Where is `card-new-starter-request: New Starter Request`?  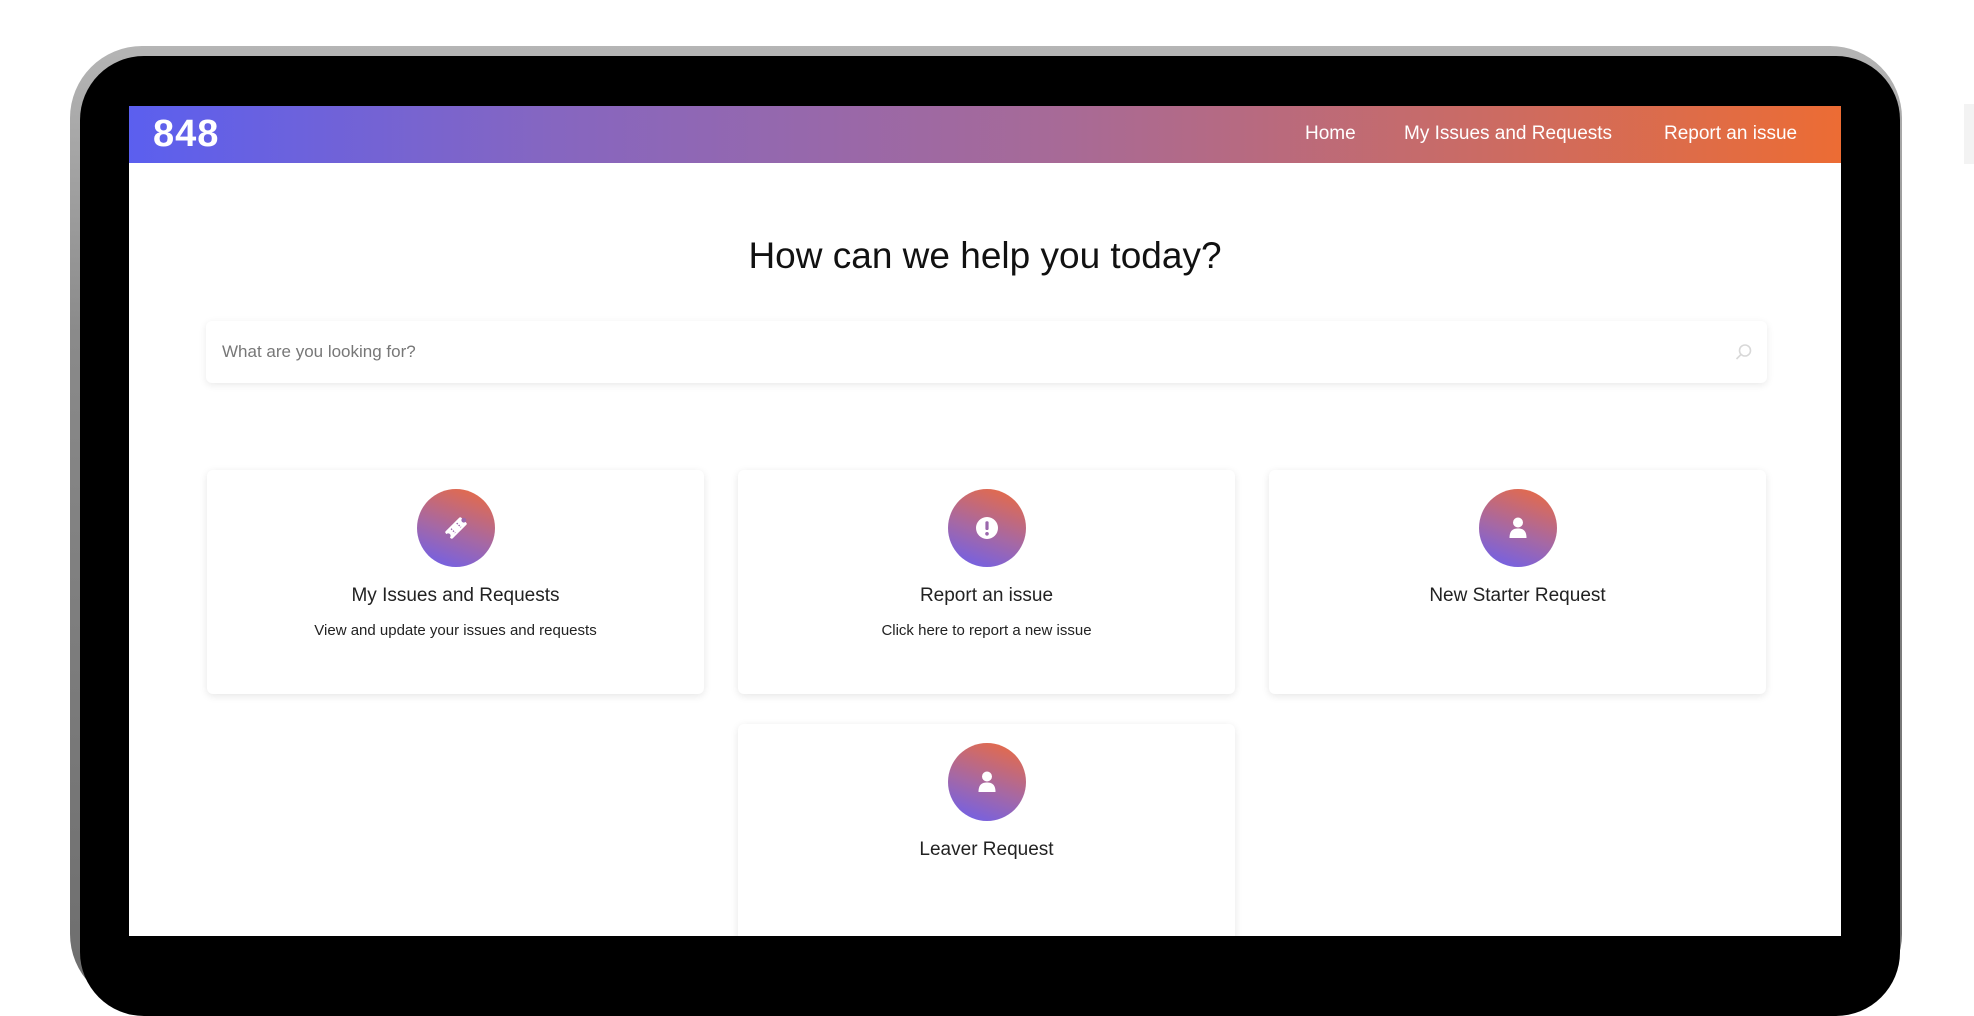 card-new-starter-request: New Starter Request is located at coordinates (1517, 582).